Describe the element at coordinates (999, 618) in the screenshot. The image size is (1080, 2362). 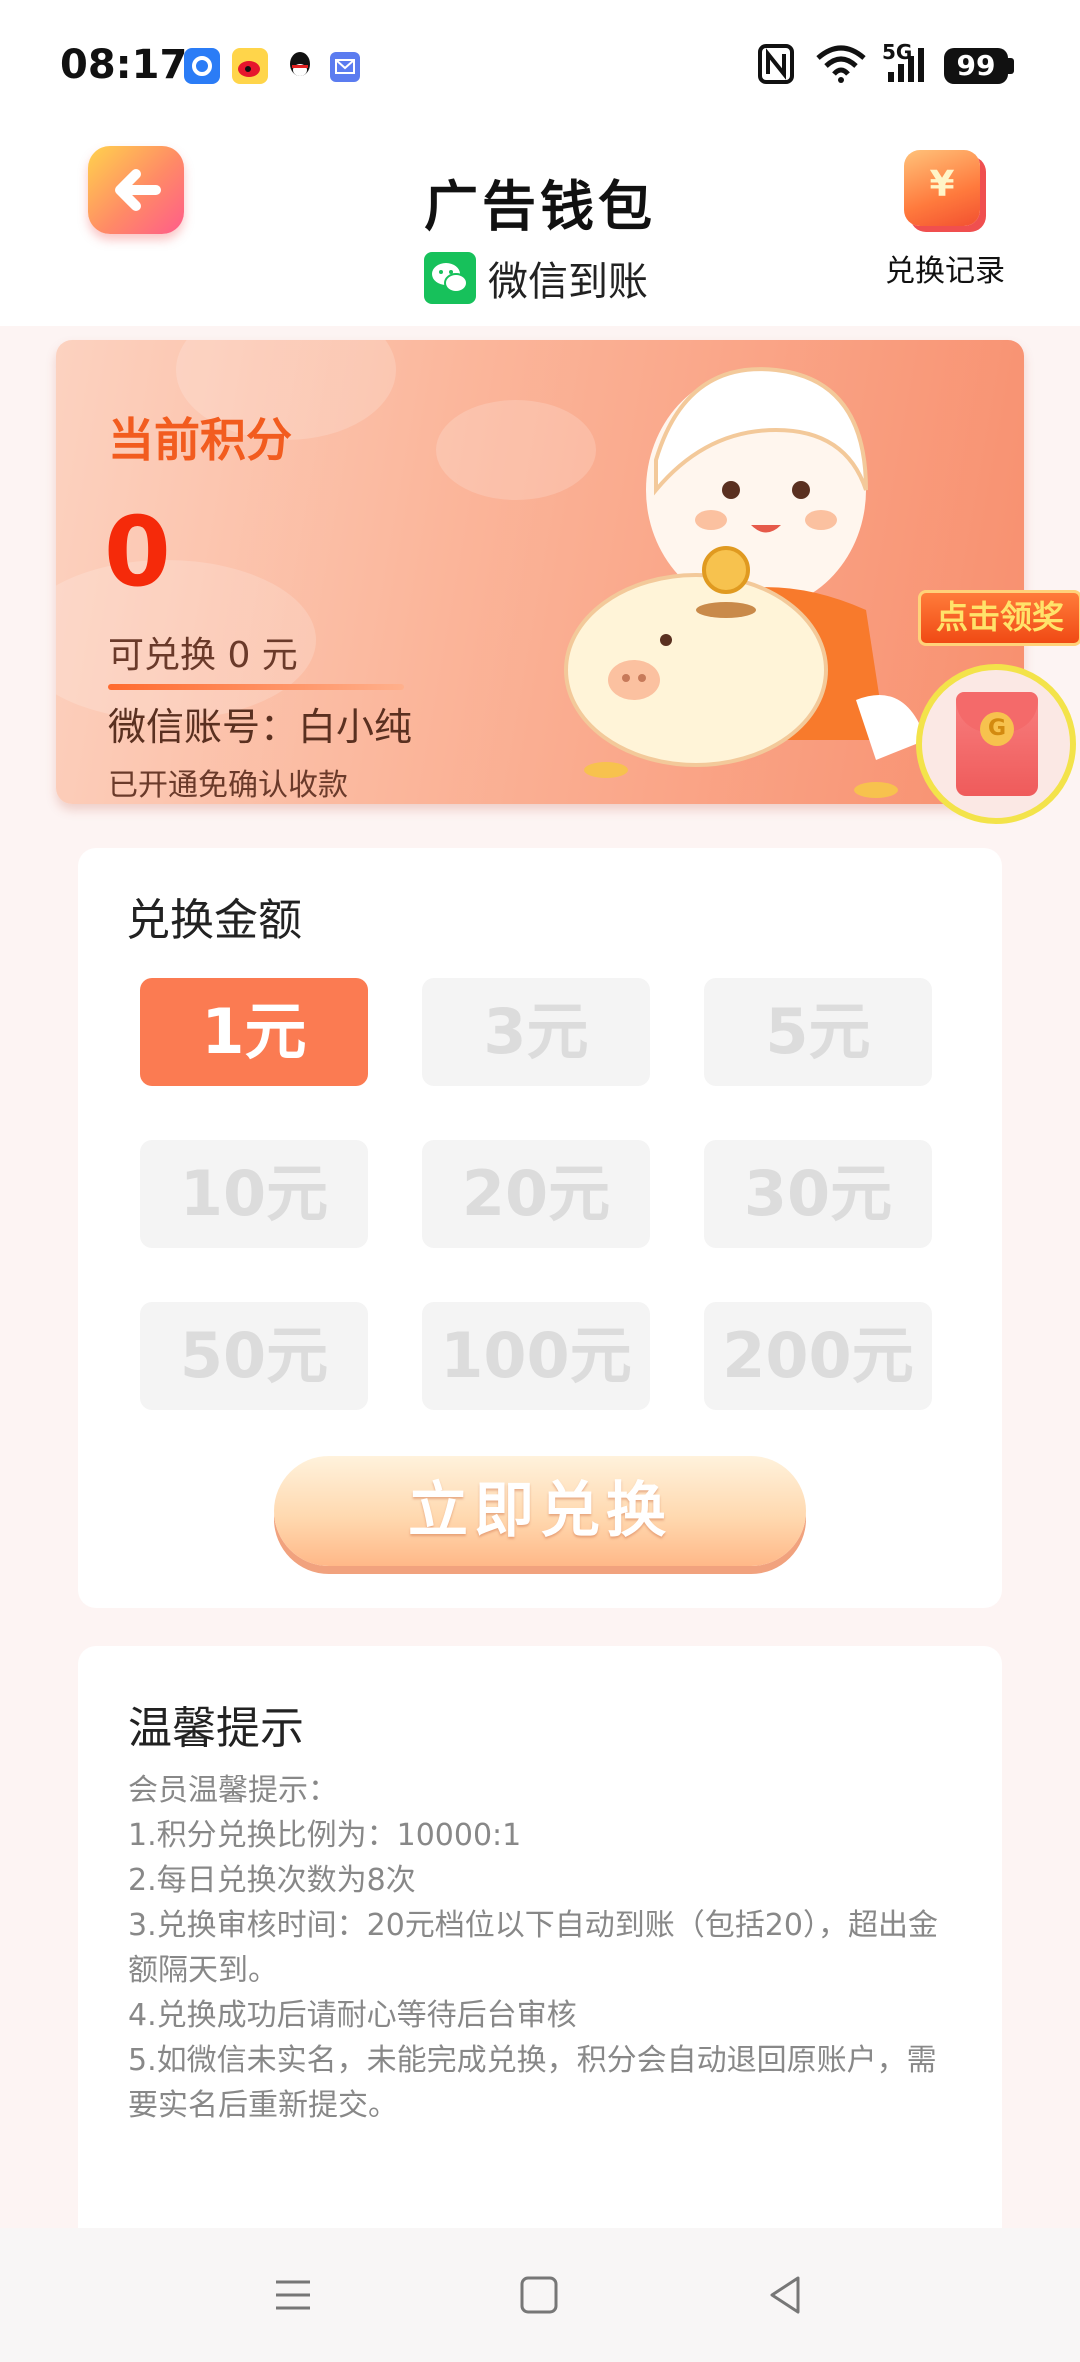
I see `claim-reward-label: 点击领奖` at that location.